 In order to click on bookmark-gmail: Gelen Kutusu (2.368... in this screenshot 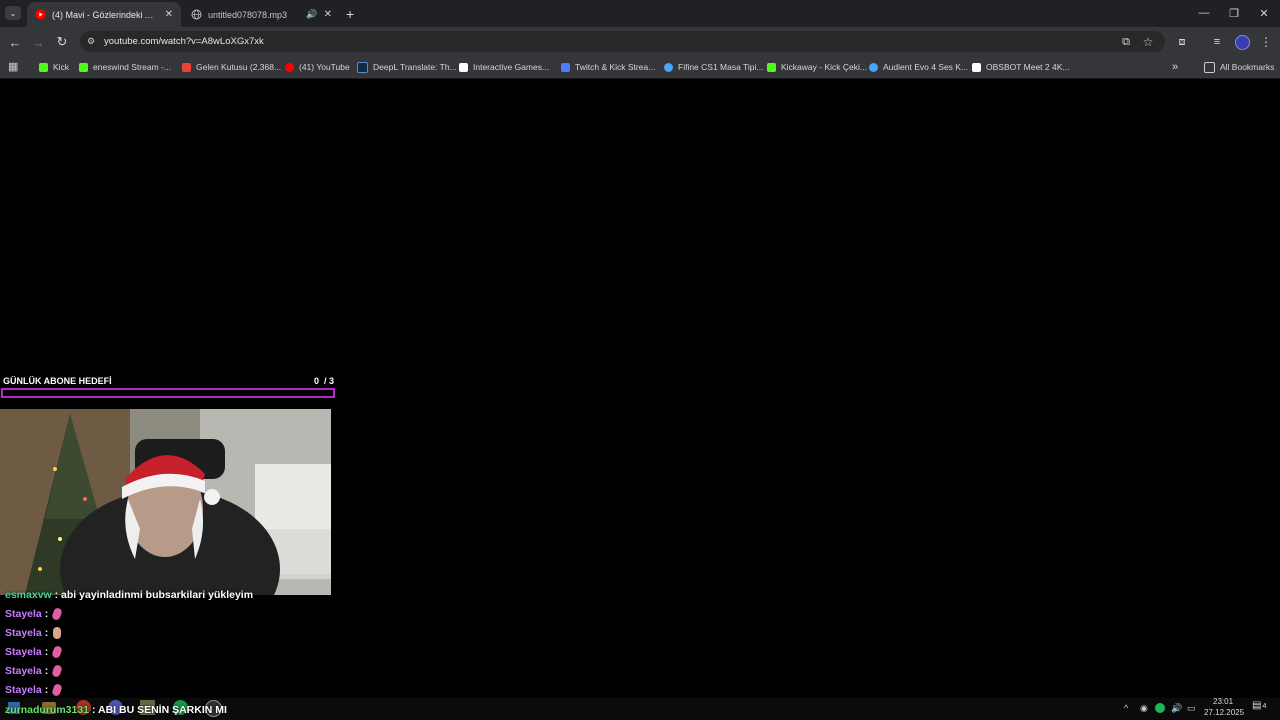, I will do `click(231, 67)`.